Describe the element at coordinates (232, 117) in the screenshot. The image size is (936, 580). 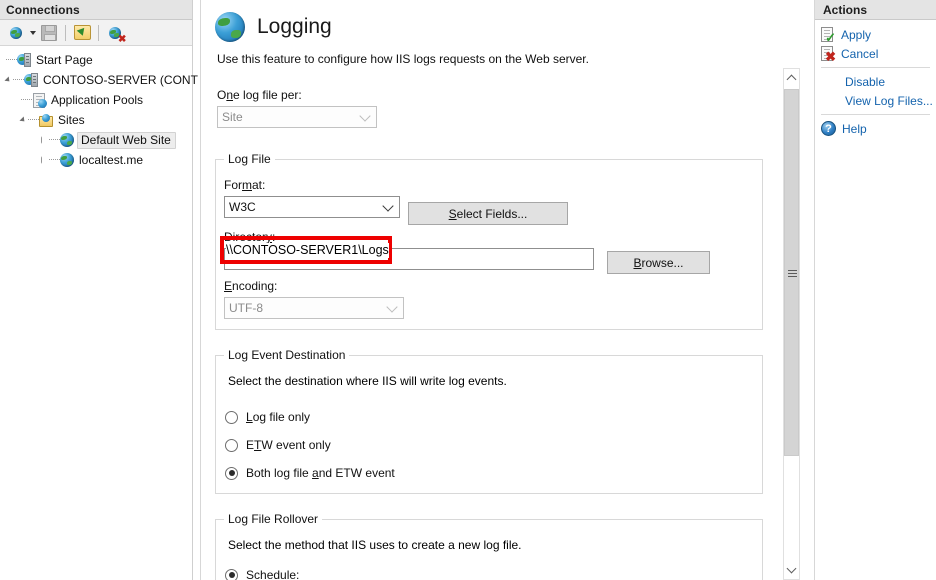
I see `one-log-file-per-value: Site` at that location.